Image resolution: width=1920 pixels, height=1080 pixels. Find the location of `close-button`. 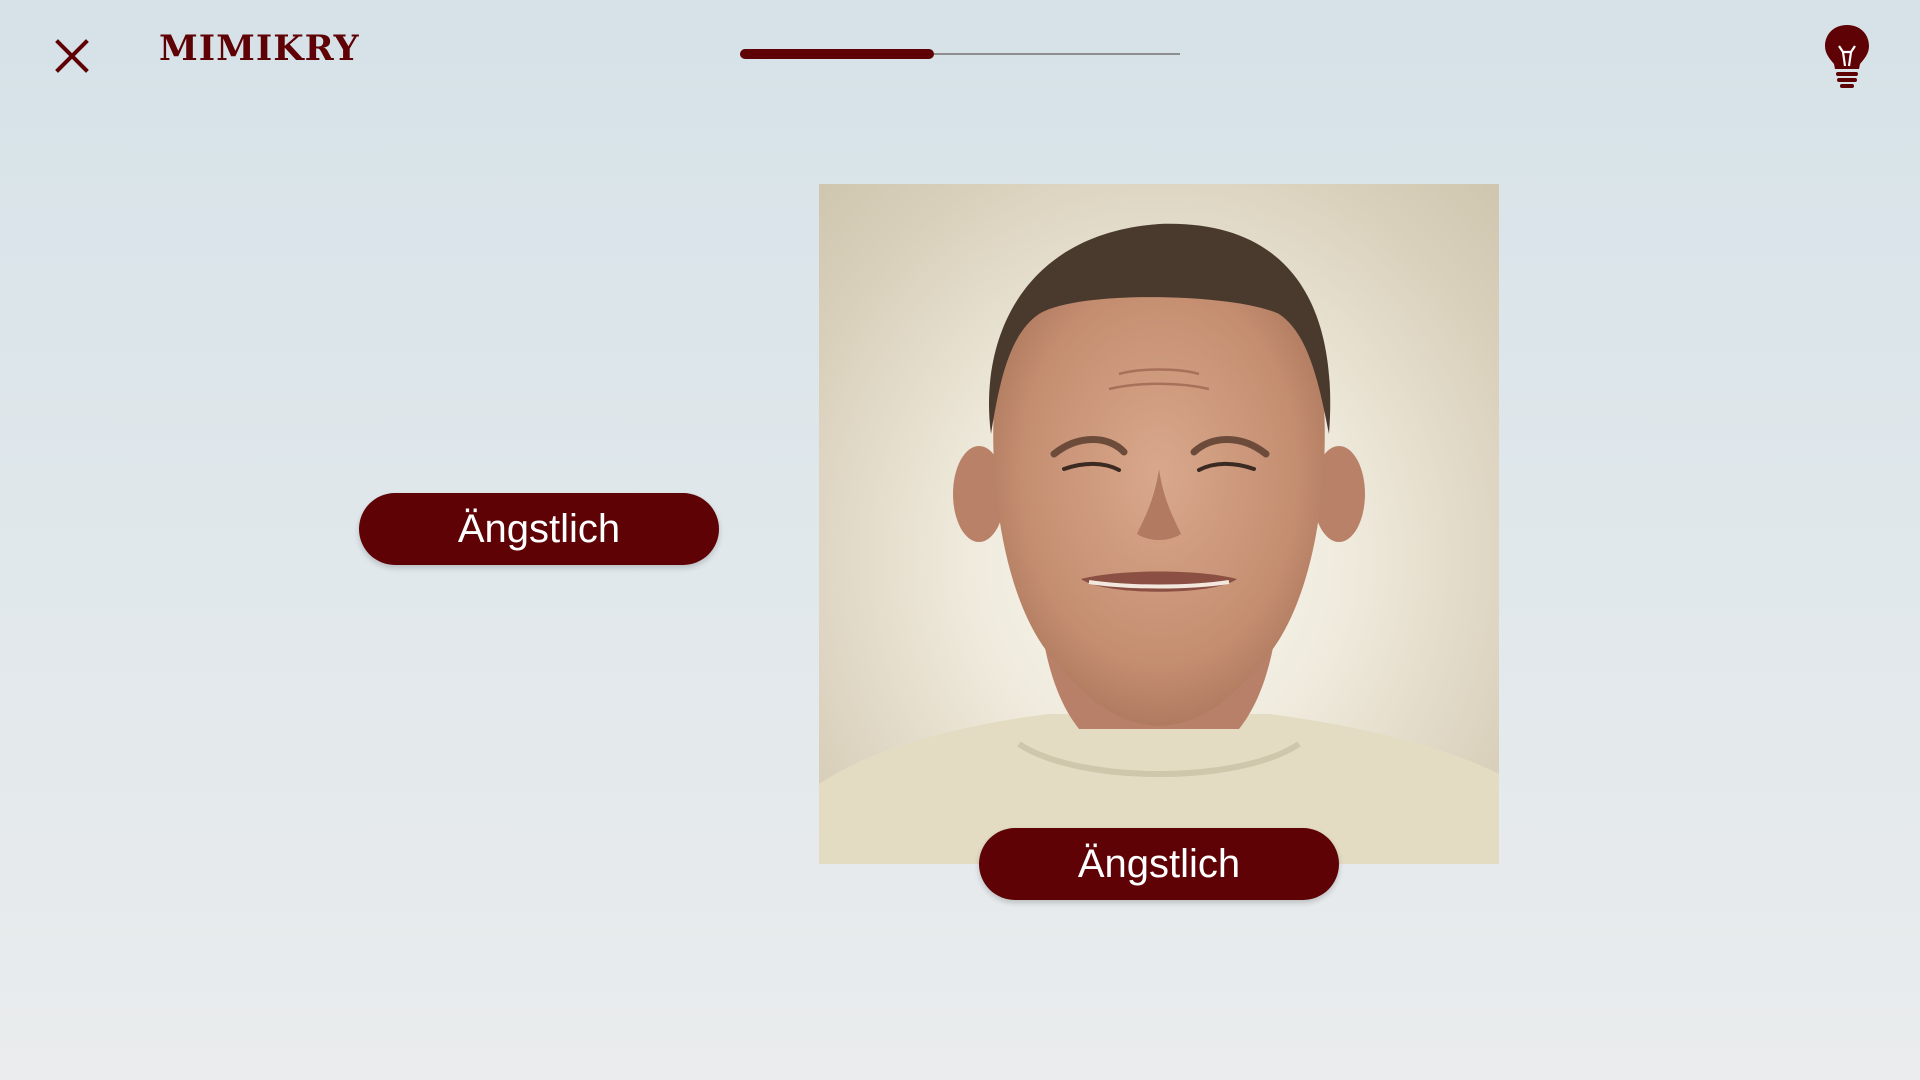

close-button is located at coordinates (72, 56).